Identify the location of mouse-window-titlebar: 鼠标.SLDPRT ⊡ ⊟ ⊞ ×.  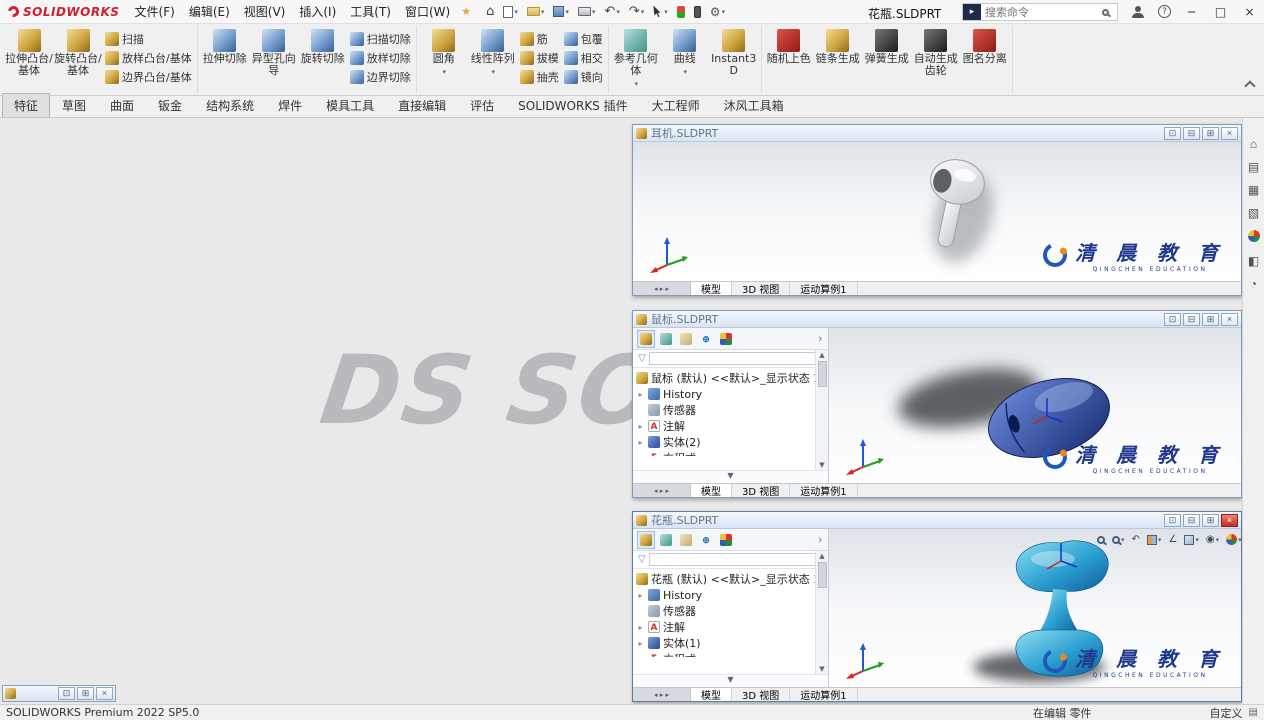
(937, 319).